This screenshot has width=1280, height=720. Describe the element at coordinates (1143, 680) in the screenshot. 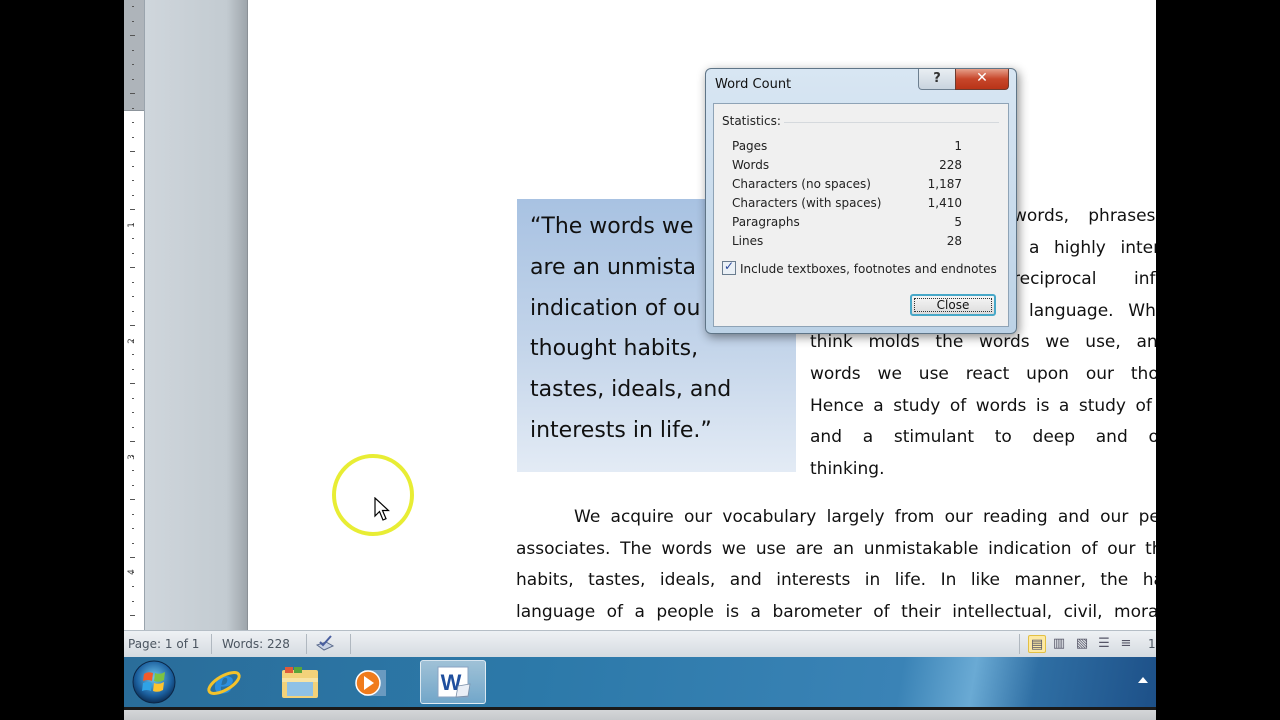

I see `show-hidden-icons-arrow` at that location.